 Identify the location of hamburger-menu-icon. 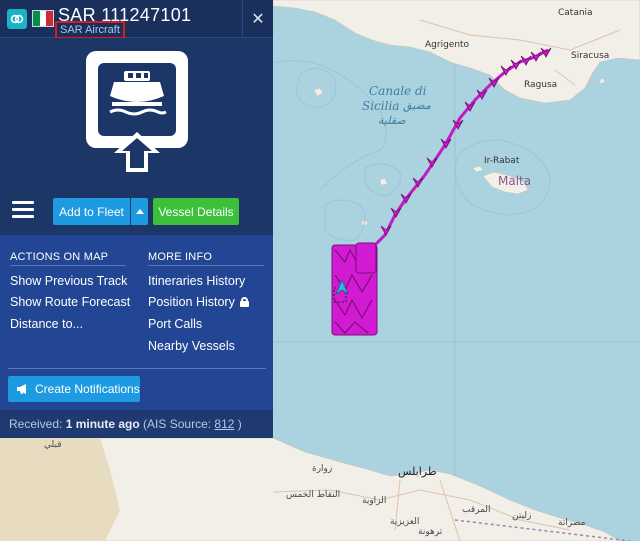
(23, 211).